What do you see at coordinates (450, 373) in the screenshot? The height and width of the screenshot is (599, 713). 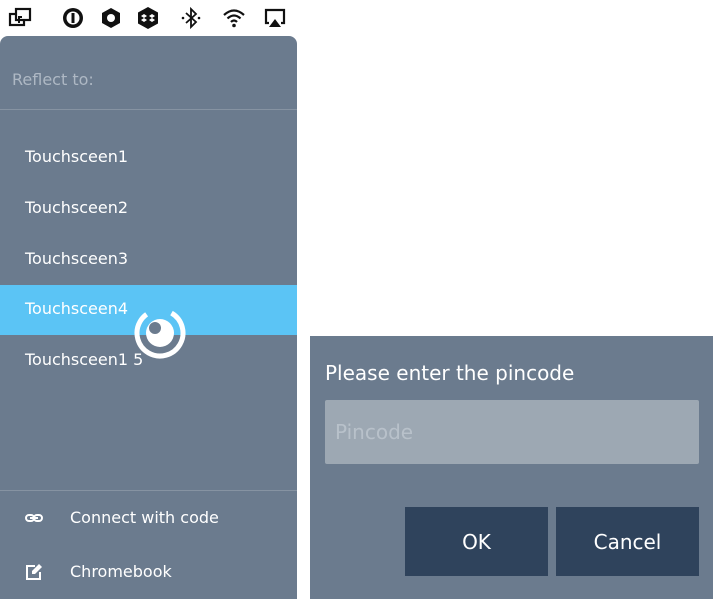 I see `dialog-title: Please enter the pincode` at bounding box center [450, 373].